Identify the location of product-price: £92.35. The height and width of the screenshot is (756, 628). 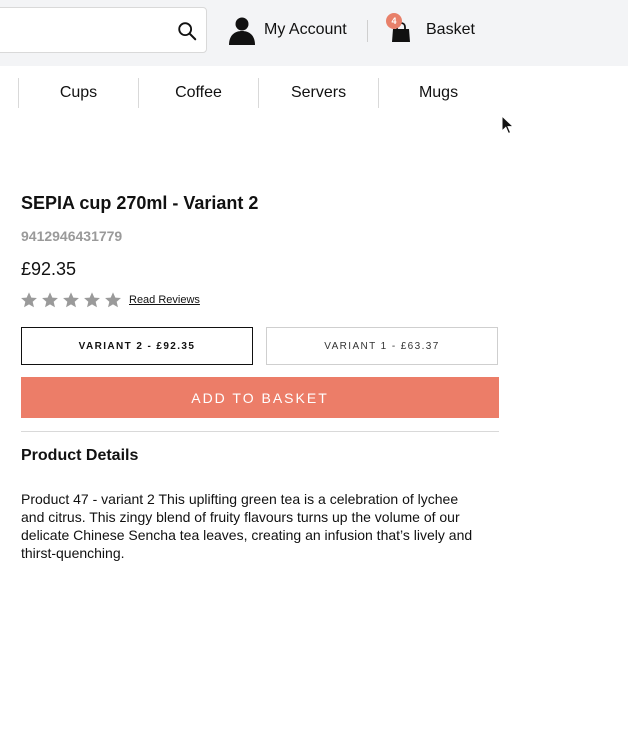
(49, 269).